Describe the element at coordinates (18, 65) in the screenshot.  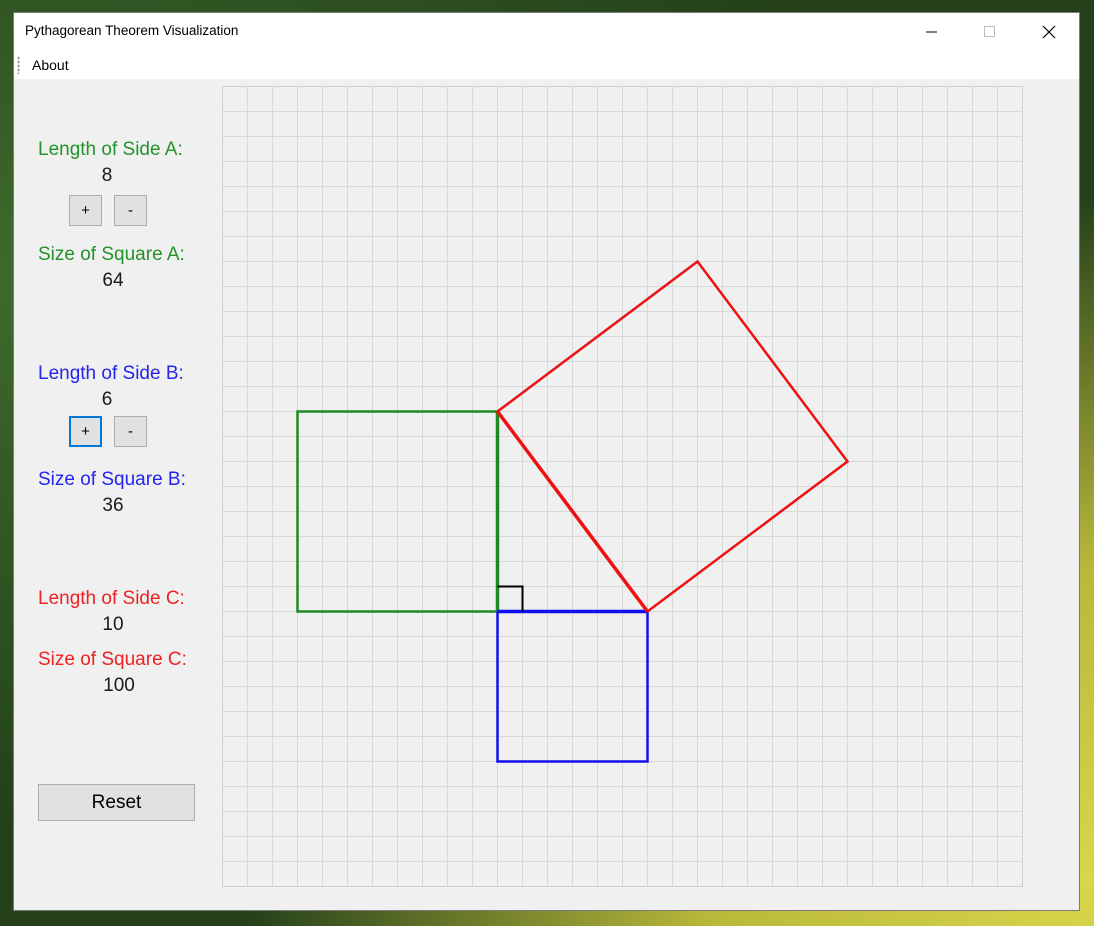
I see `toolbar-grip-icon` at that location.